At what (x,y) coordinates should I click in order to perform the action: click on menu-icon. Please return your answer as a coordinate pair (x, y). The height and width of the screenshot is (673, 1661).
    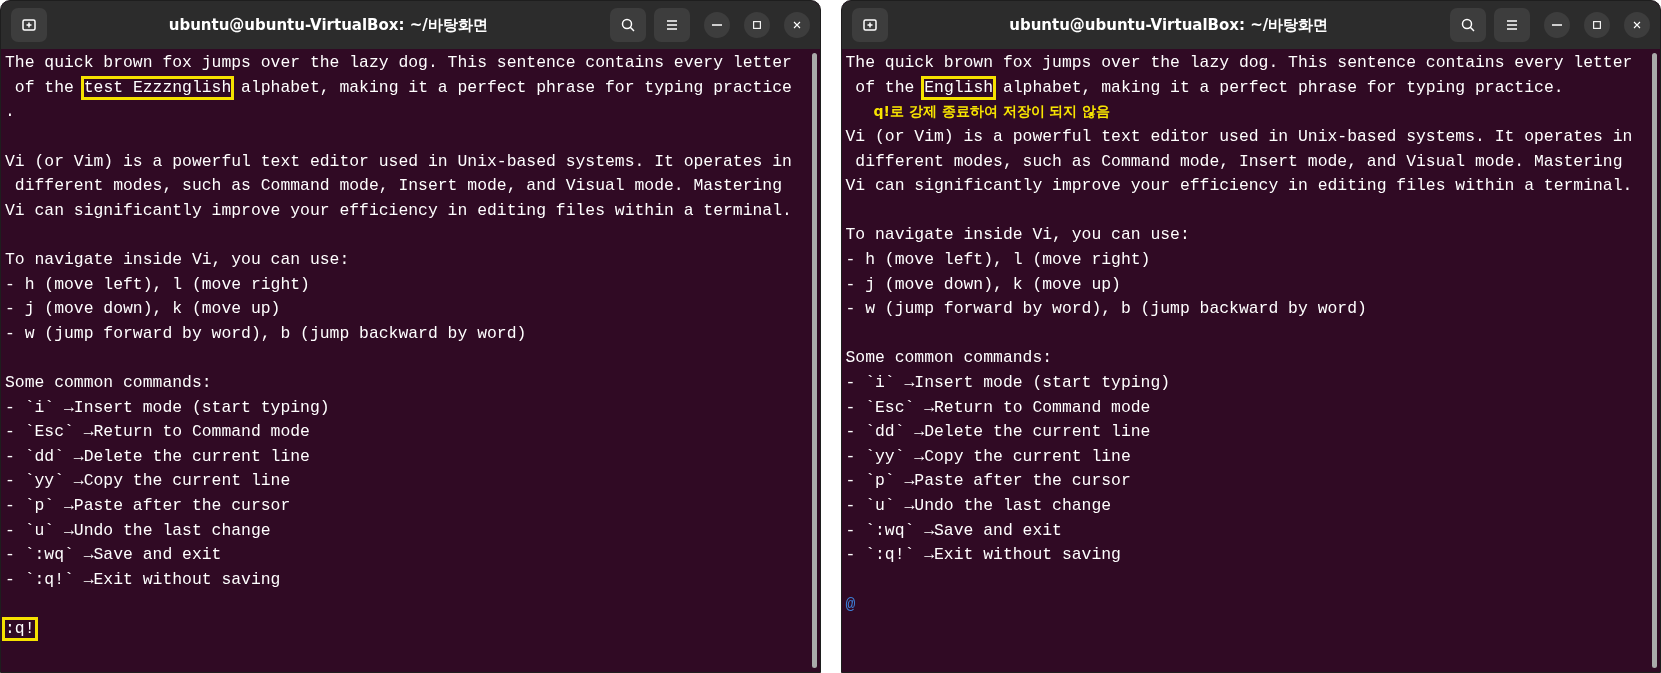
    Looking at the image, I should click on (1512, 25).